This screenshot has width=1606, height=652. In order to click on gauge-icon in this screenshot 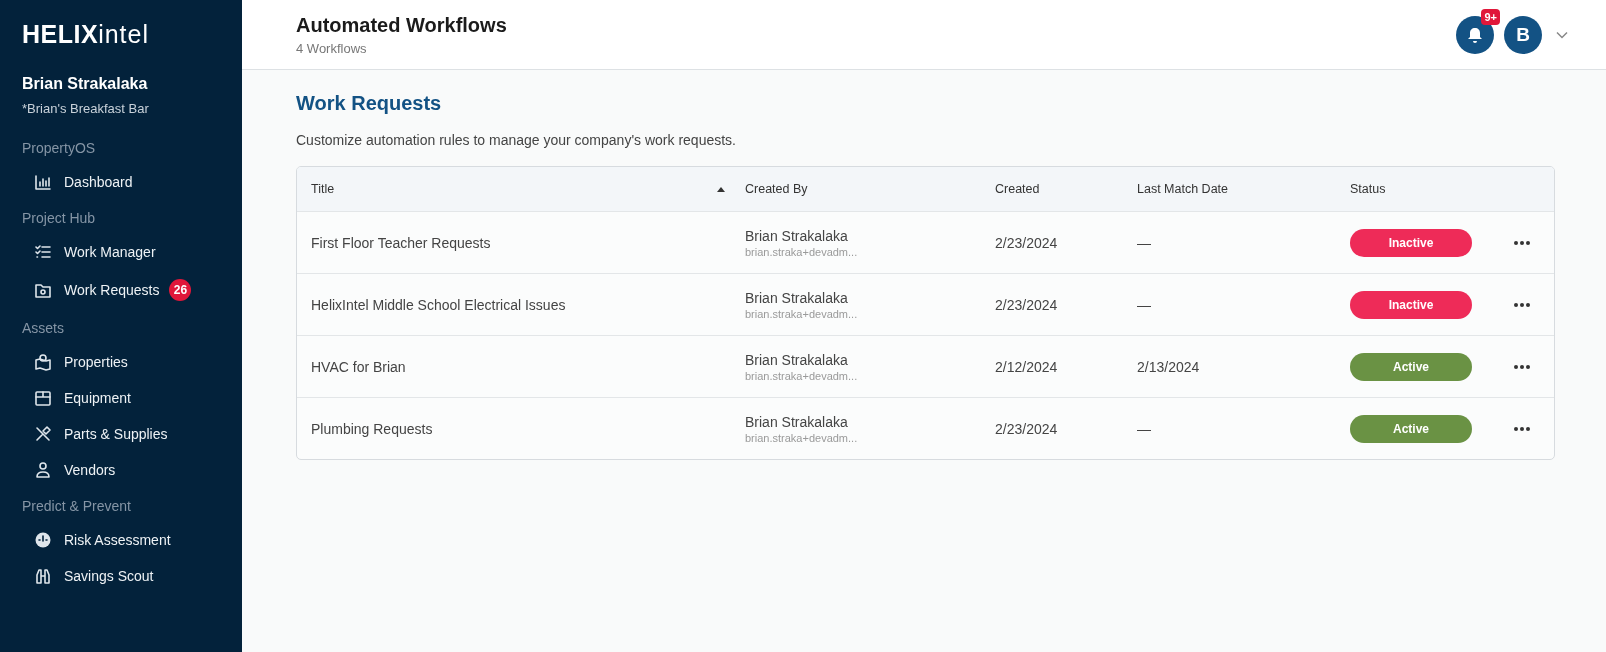, I will do `click(43, 540)`.